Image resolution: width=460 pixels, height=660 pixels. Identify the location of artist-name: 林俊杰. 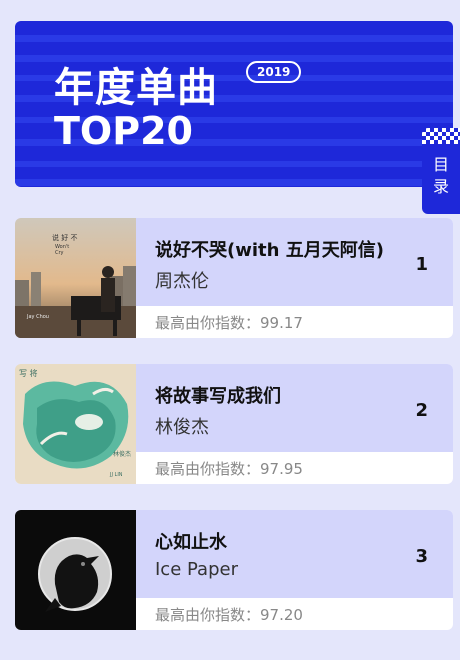
(182, 427).